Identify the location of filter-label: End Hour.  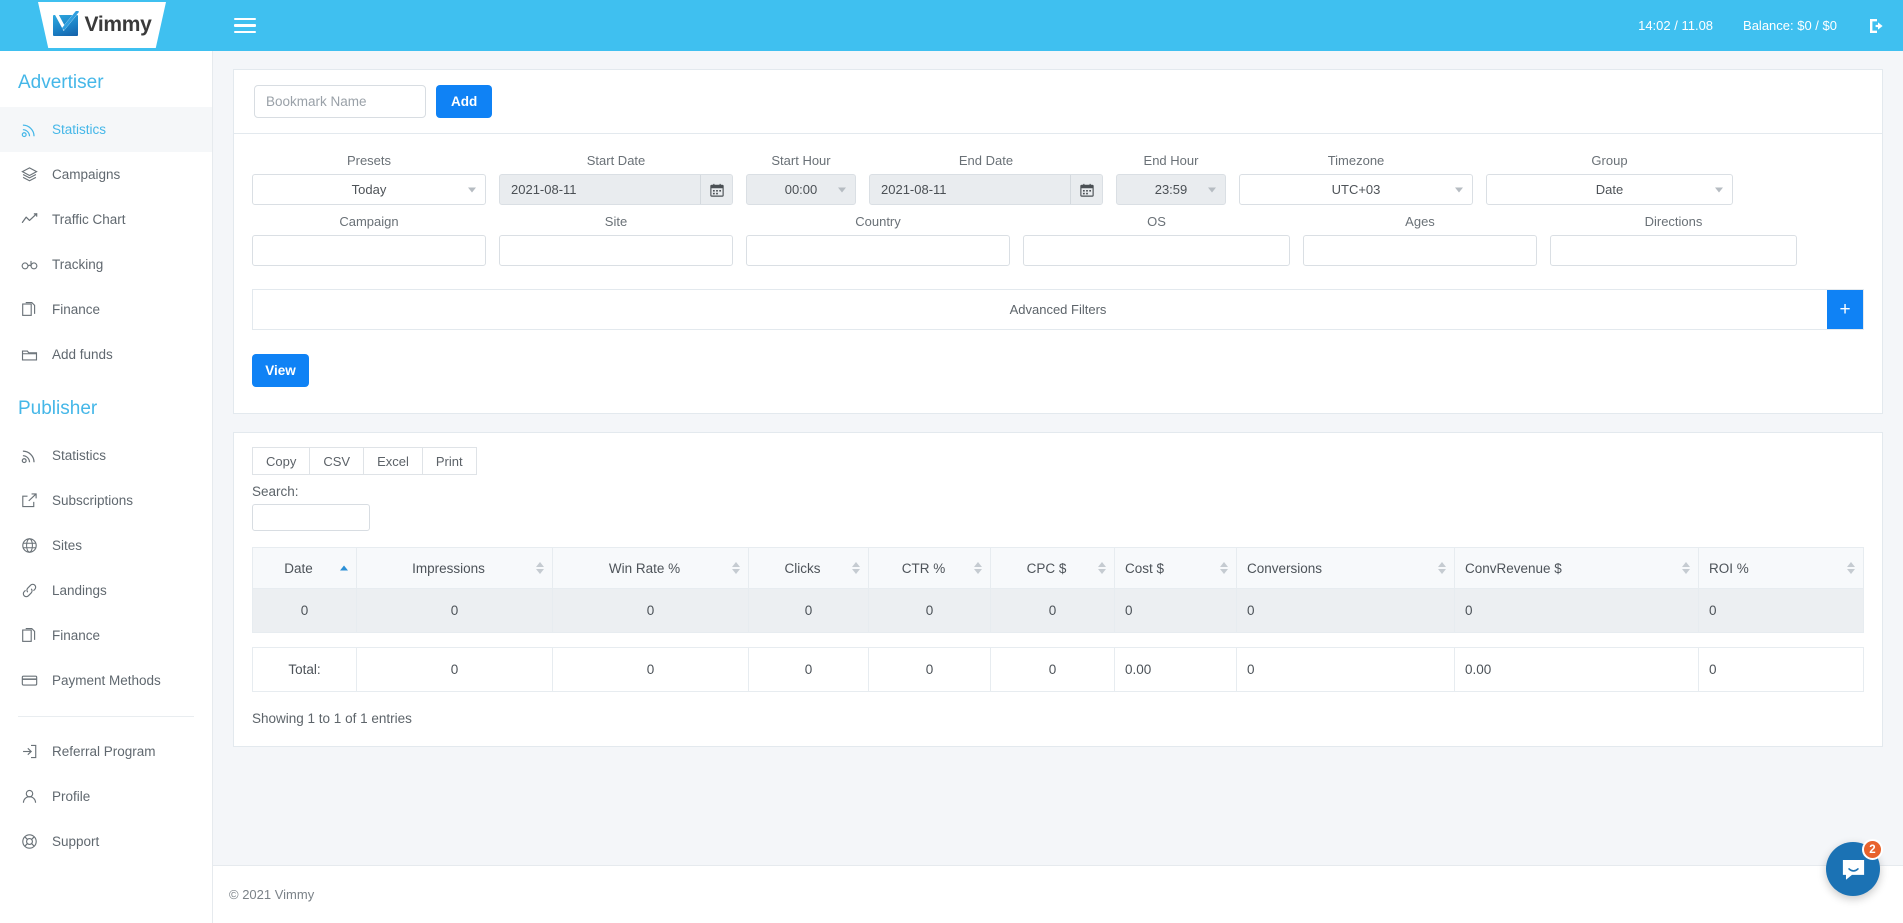
(1171, 160).